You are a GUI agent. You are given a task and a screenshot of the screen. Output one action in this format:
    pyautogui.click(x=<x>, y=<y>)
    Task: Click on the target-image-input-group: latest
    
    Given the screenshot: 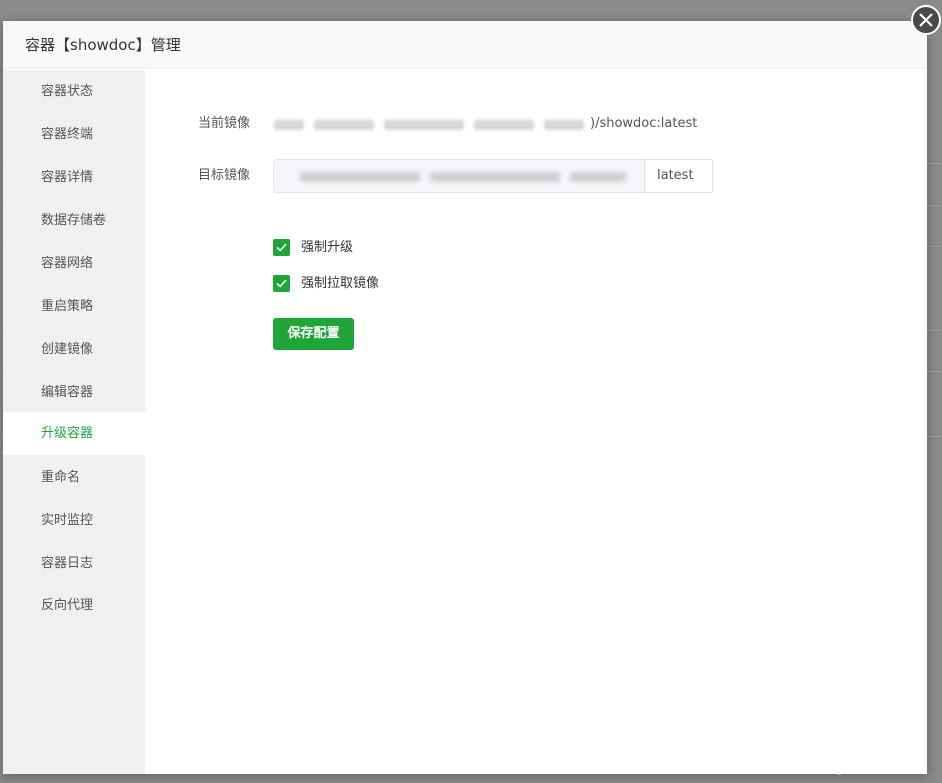 What is the action you would take?
    pyautogui.click(x=493, y=176)
    